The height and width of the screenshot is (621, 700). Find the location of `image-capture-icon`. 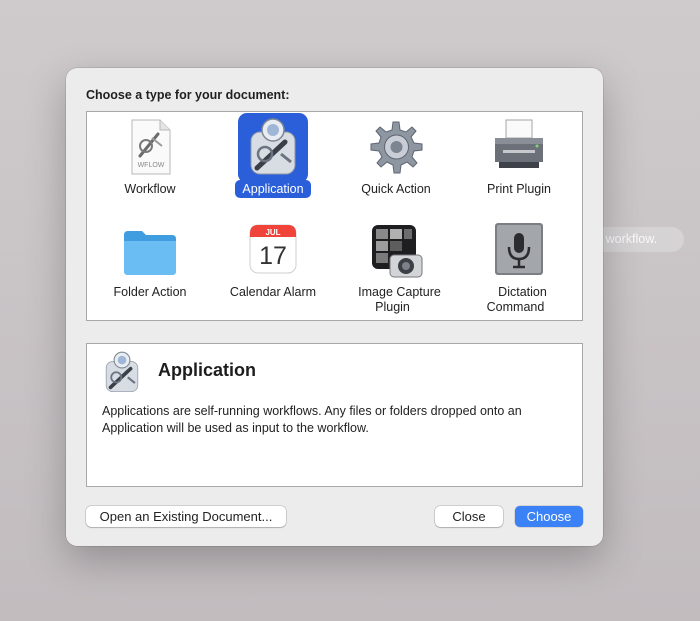

image-capture-icon is located at coordinates (397, 251).